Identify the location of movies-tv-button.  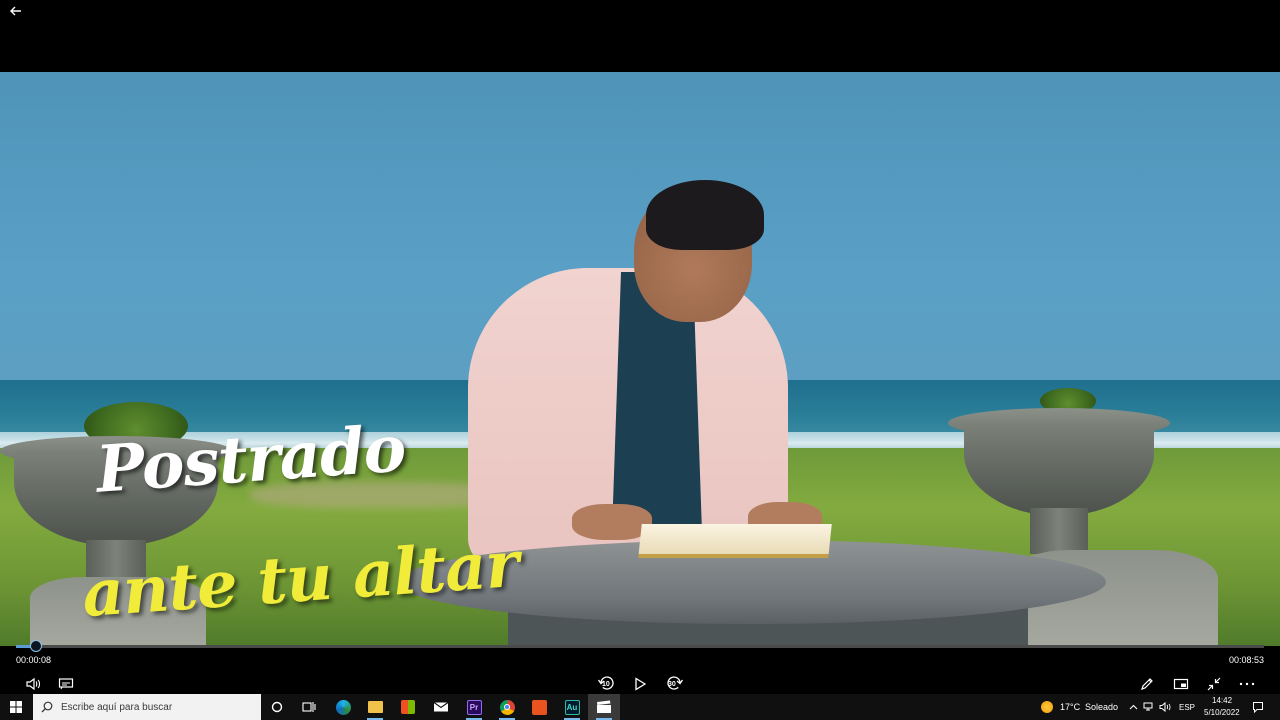
(604, 707).